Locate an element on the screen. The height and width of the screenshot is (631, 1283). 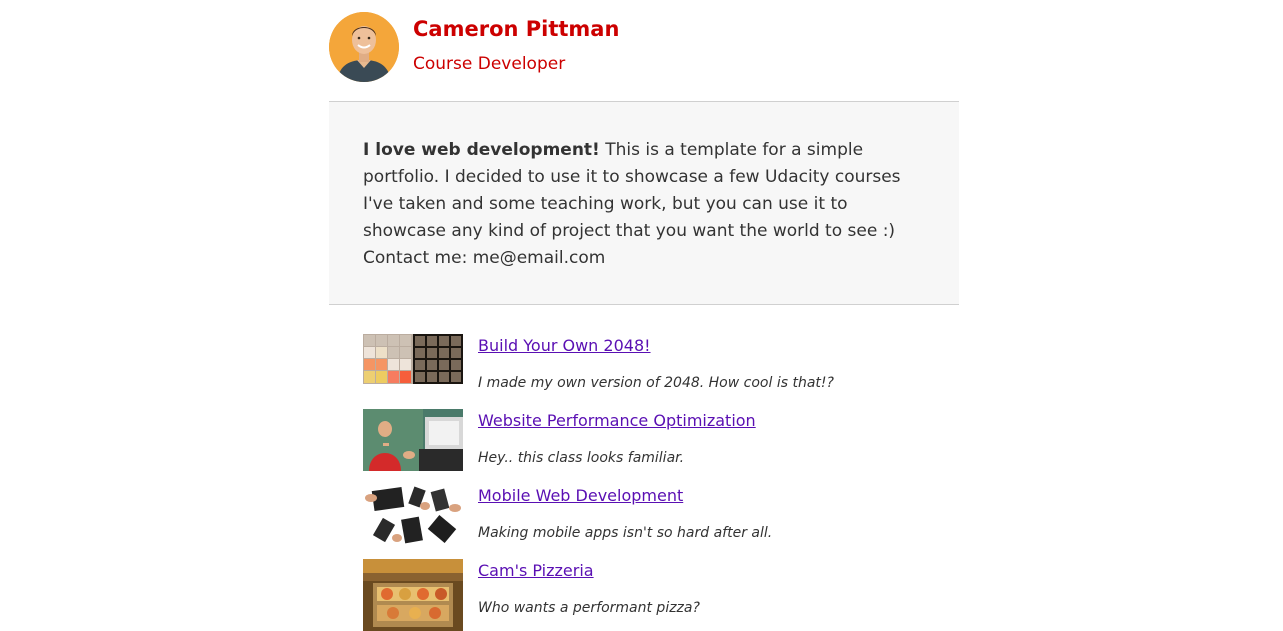
avatar is located at coordinates (364, 47).